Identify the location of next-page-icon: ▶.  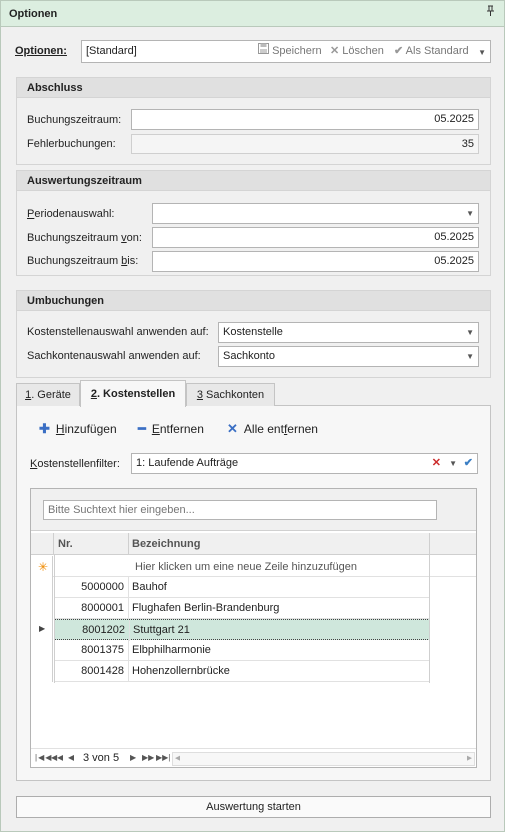
(133, 757).